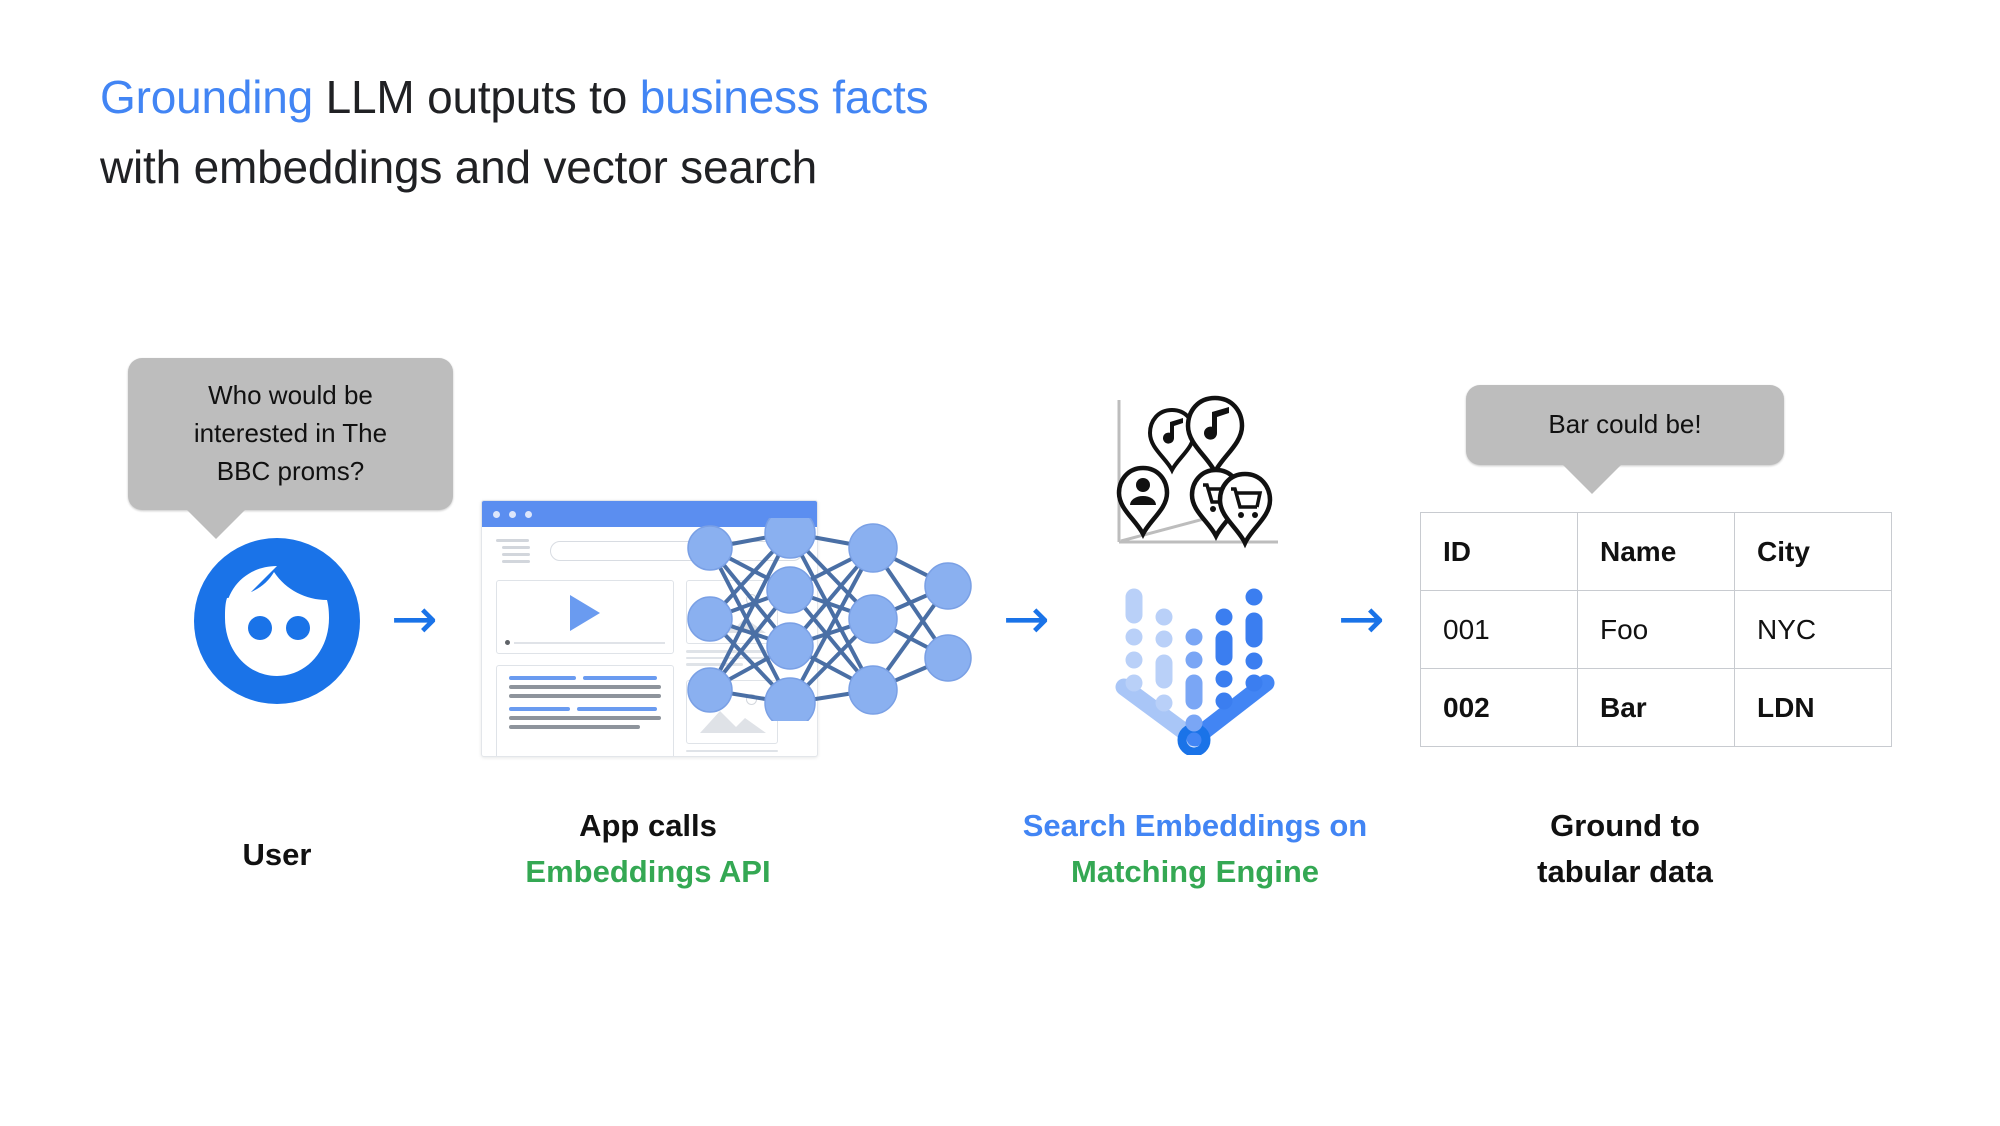 This screenshot has width=2000, height=1126. Describe the element at coordinates (1195, 825) in the screenshot. I see `caption-search-line1: Search Embeddings on` at that location.